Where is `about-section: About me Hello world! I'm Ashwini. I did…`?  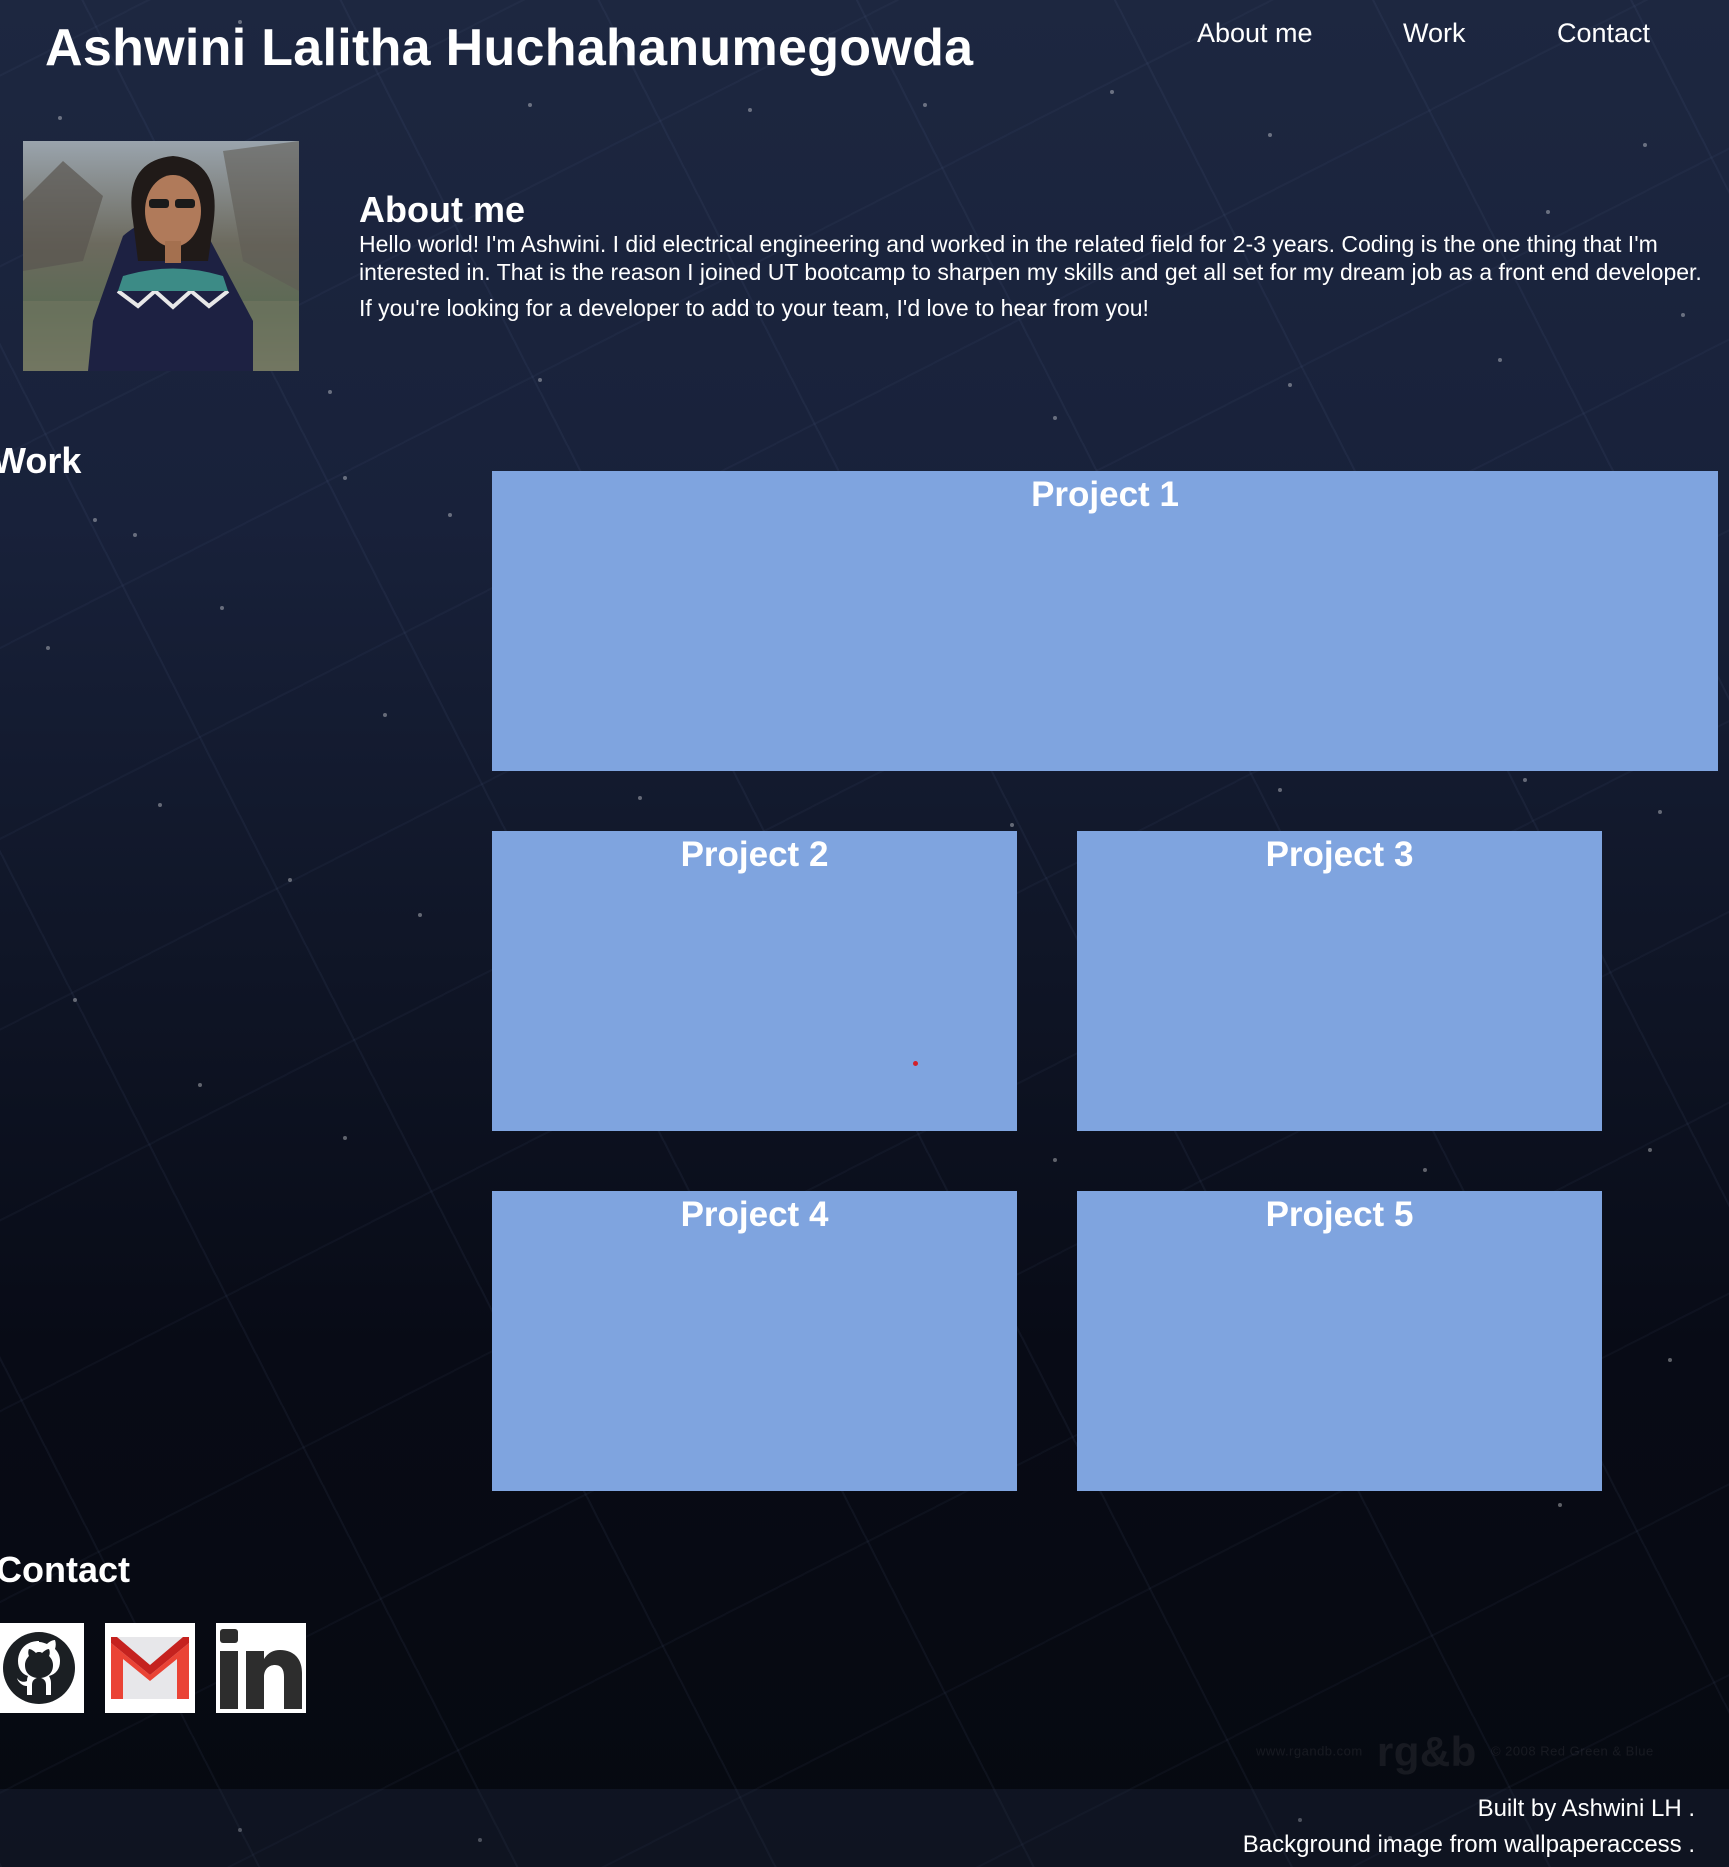 about-section: About me Hello world! I'm Ashwini. I did… is located at coordinates (1039, 260).